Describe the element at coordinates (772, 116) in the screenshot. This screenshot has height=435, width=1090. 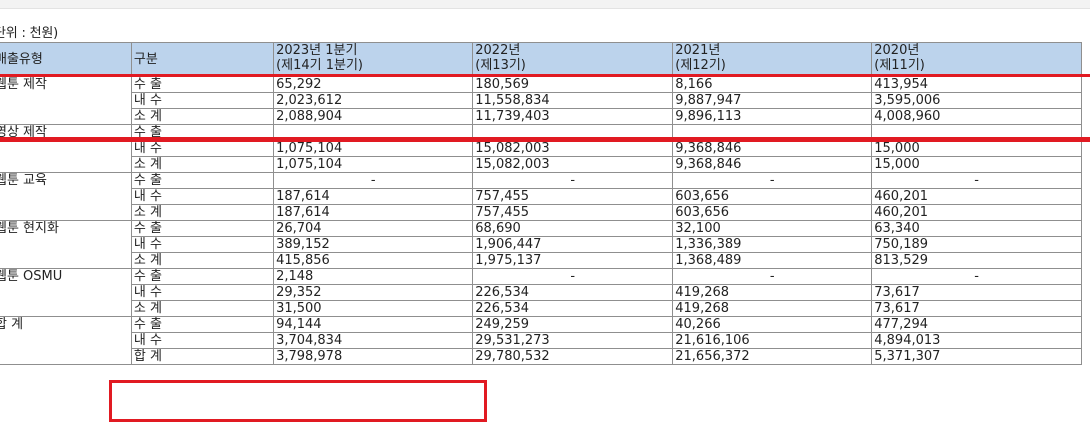
I see `value-cell: 9,896,113` at that location.